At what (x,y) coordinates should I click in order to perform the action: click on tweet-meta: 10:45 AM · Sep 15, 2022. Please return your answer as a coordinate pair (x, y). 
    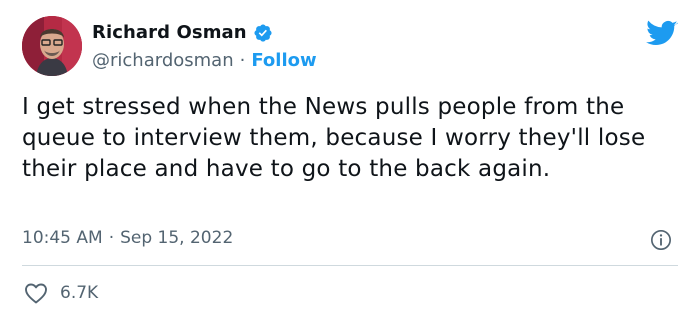
    Looking at the image, I should click on (127, 238).